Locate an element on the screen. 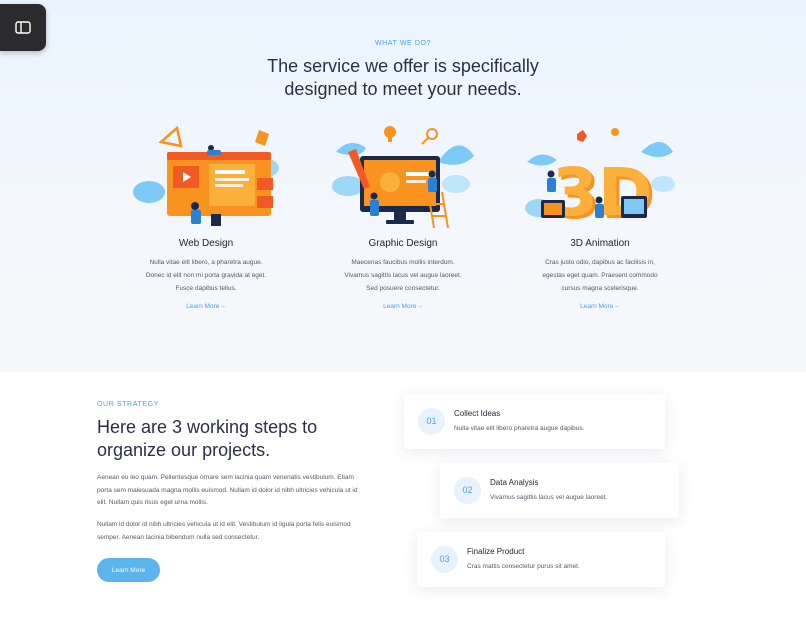 The height and width of the screenshot is (636, 806). strategy-eyebrow: OUR STRATEGY is located at coordinates (128, 404).